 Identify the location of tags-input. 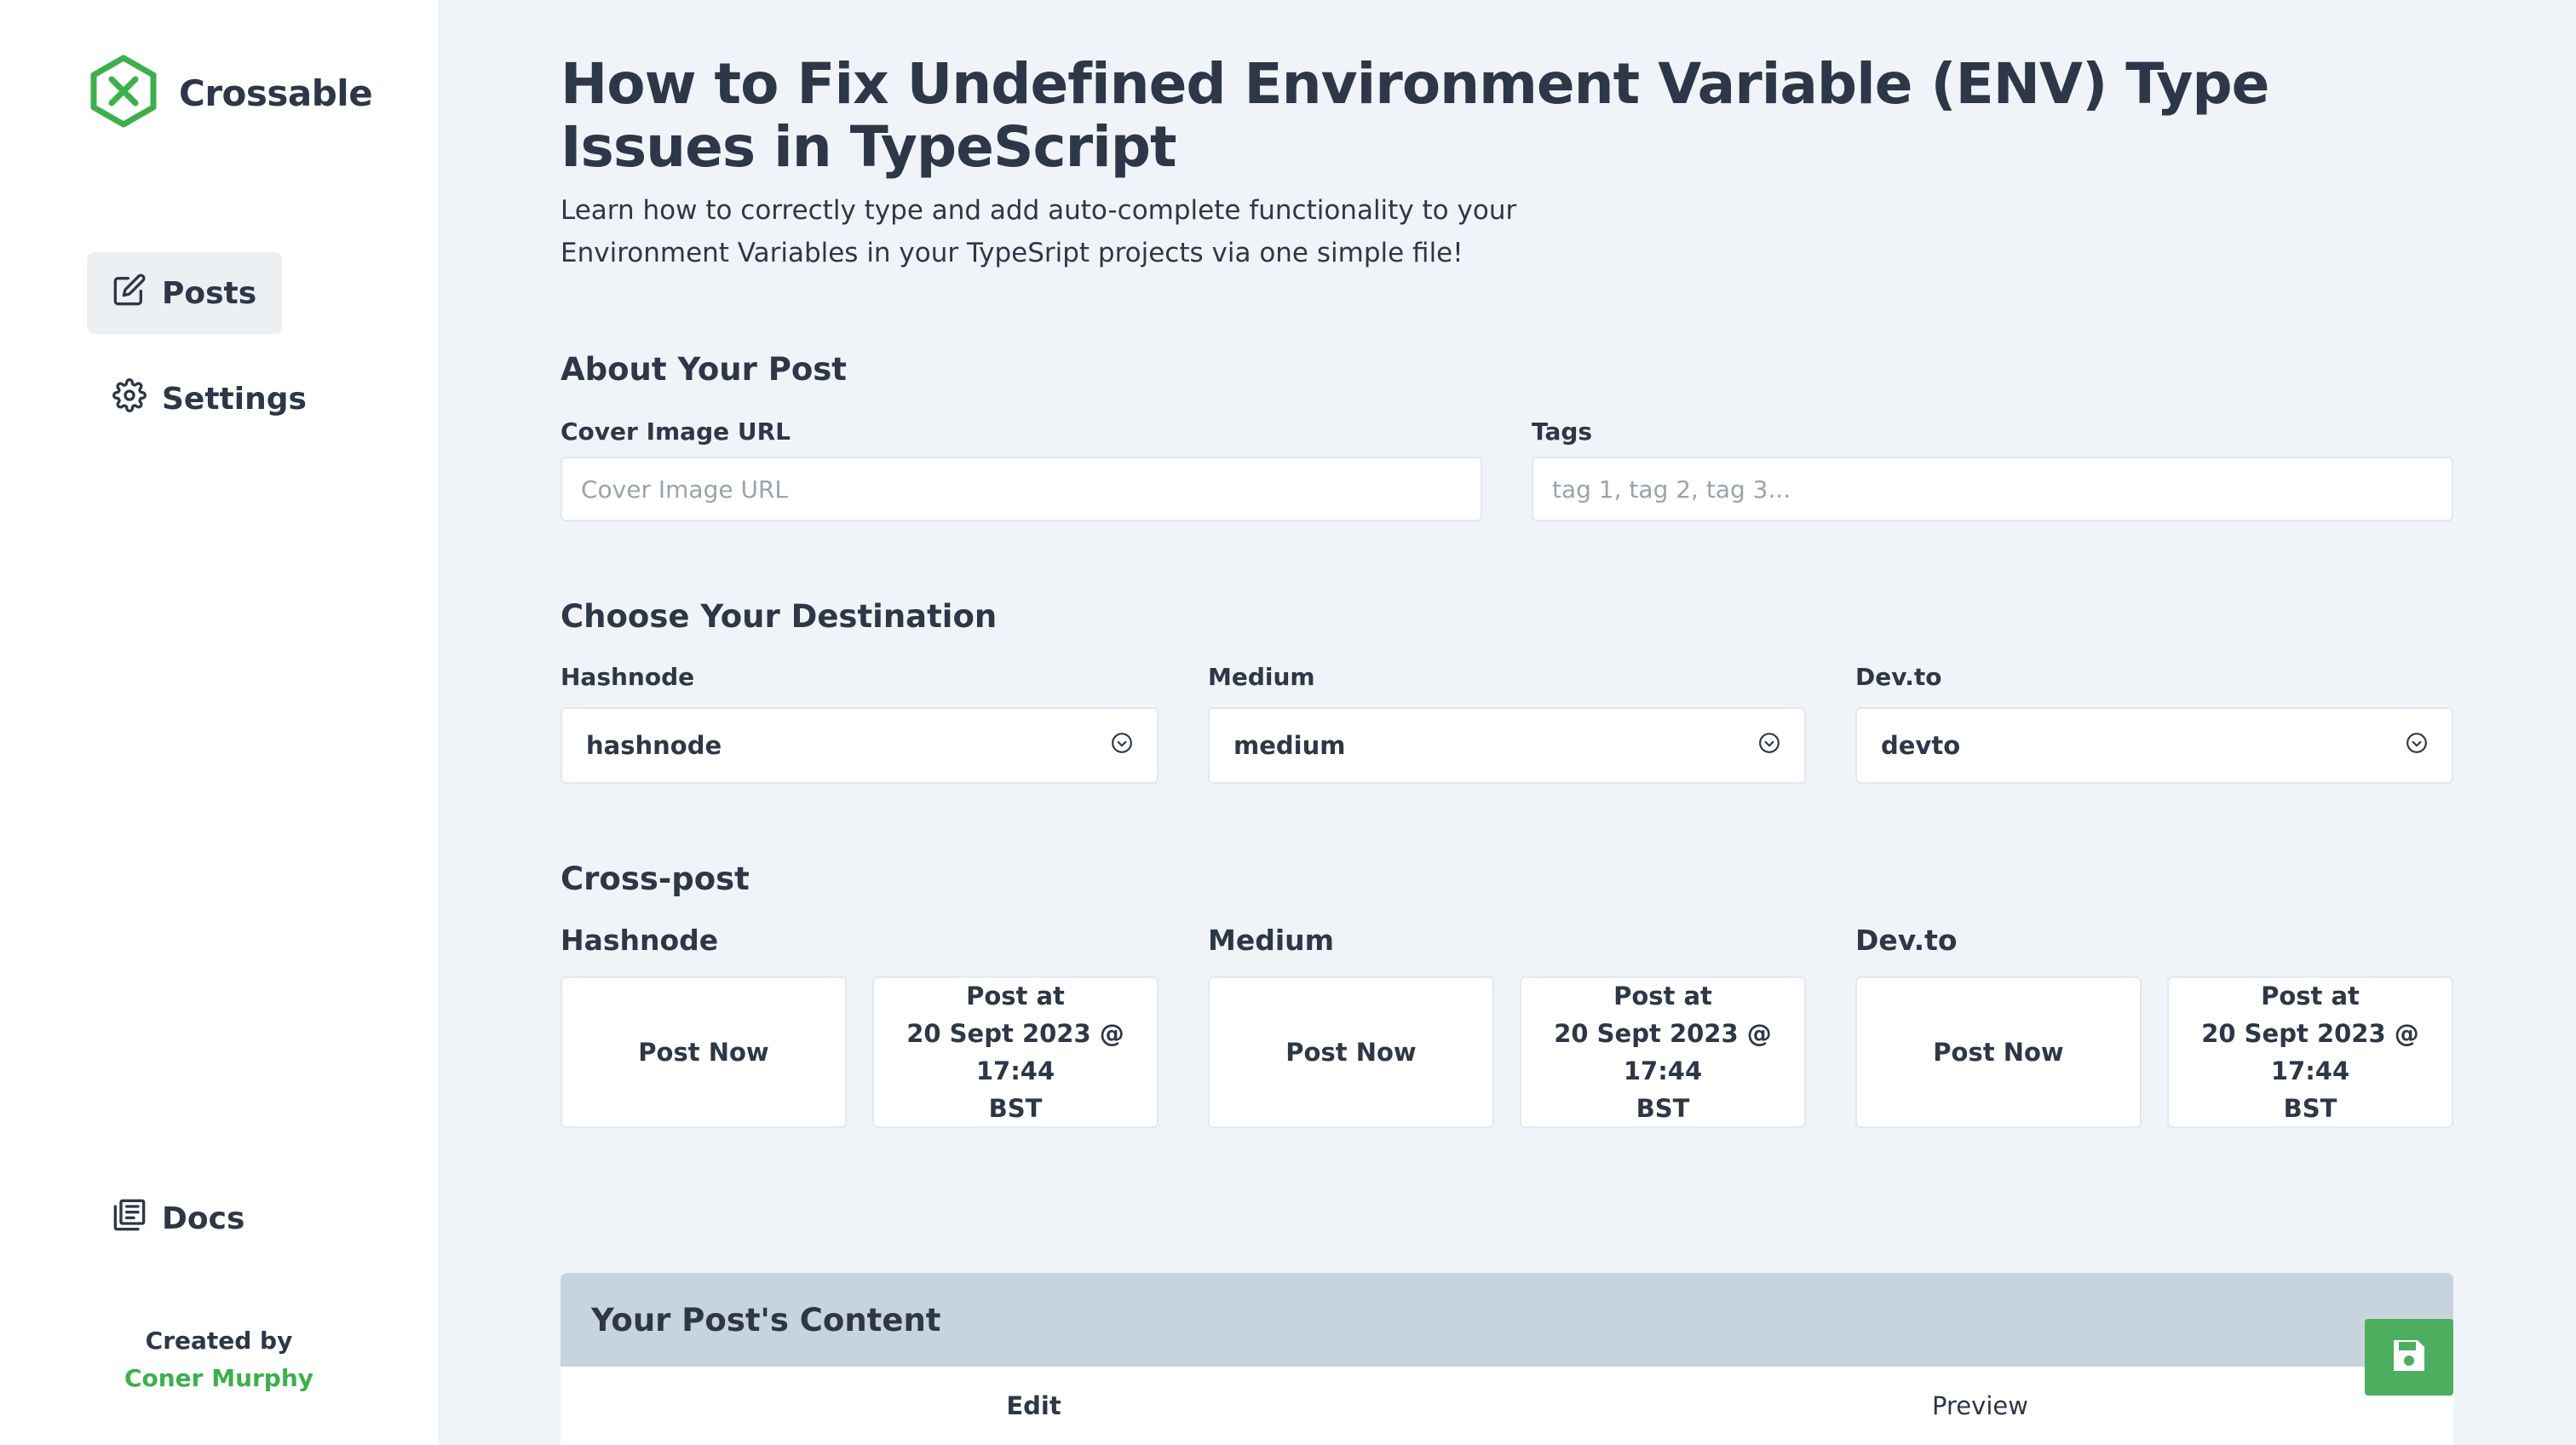
(1993, 489).